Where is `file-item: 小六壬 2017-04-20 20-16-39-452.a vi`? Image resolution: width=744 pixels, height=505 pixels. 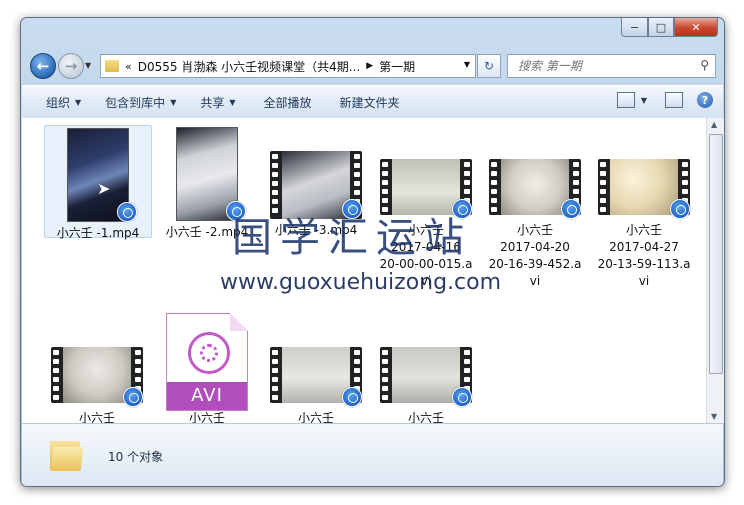
file-item: 小六壬 2017-04-20 20-16-39-452.a vi is located at coordinates (535, 207).